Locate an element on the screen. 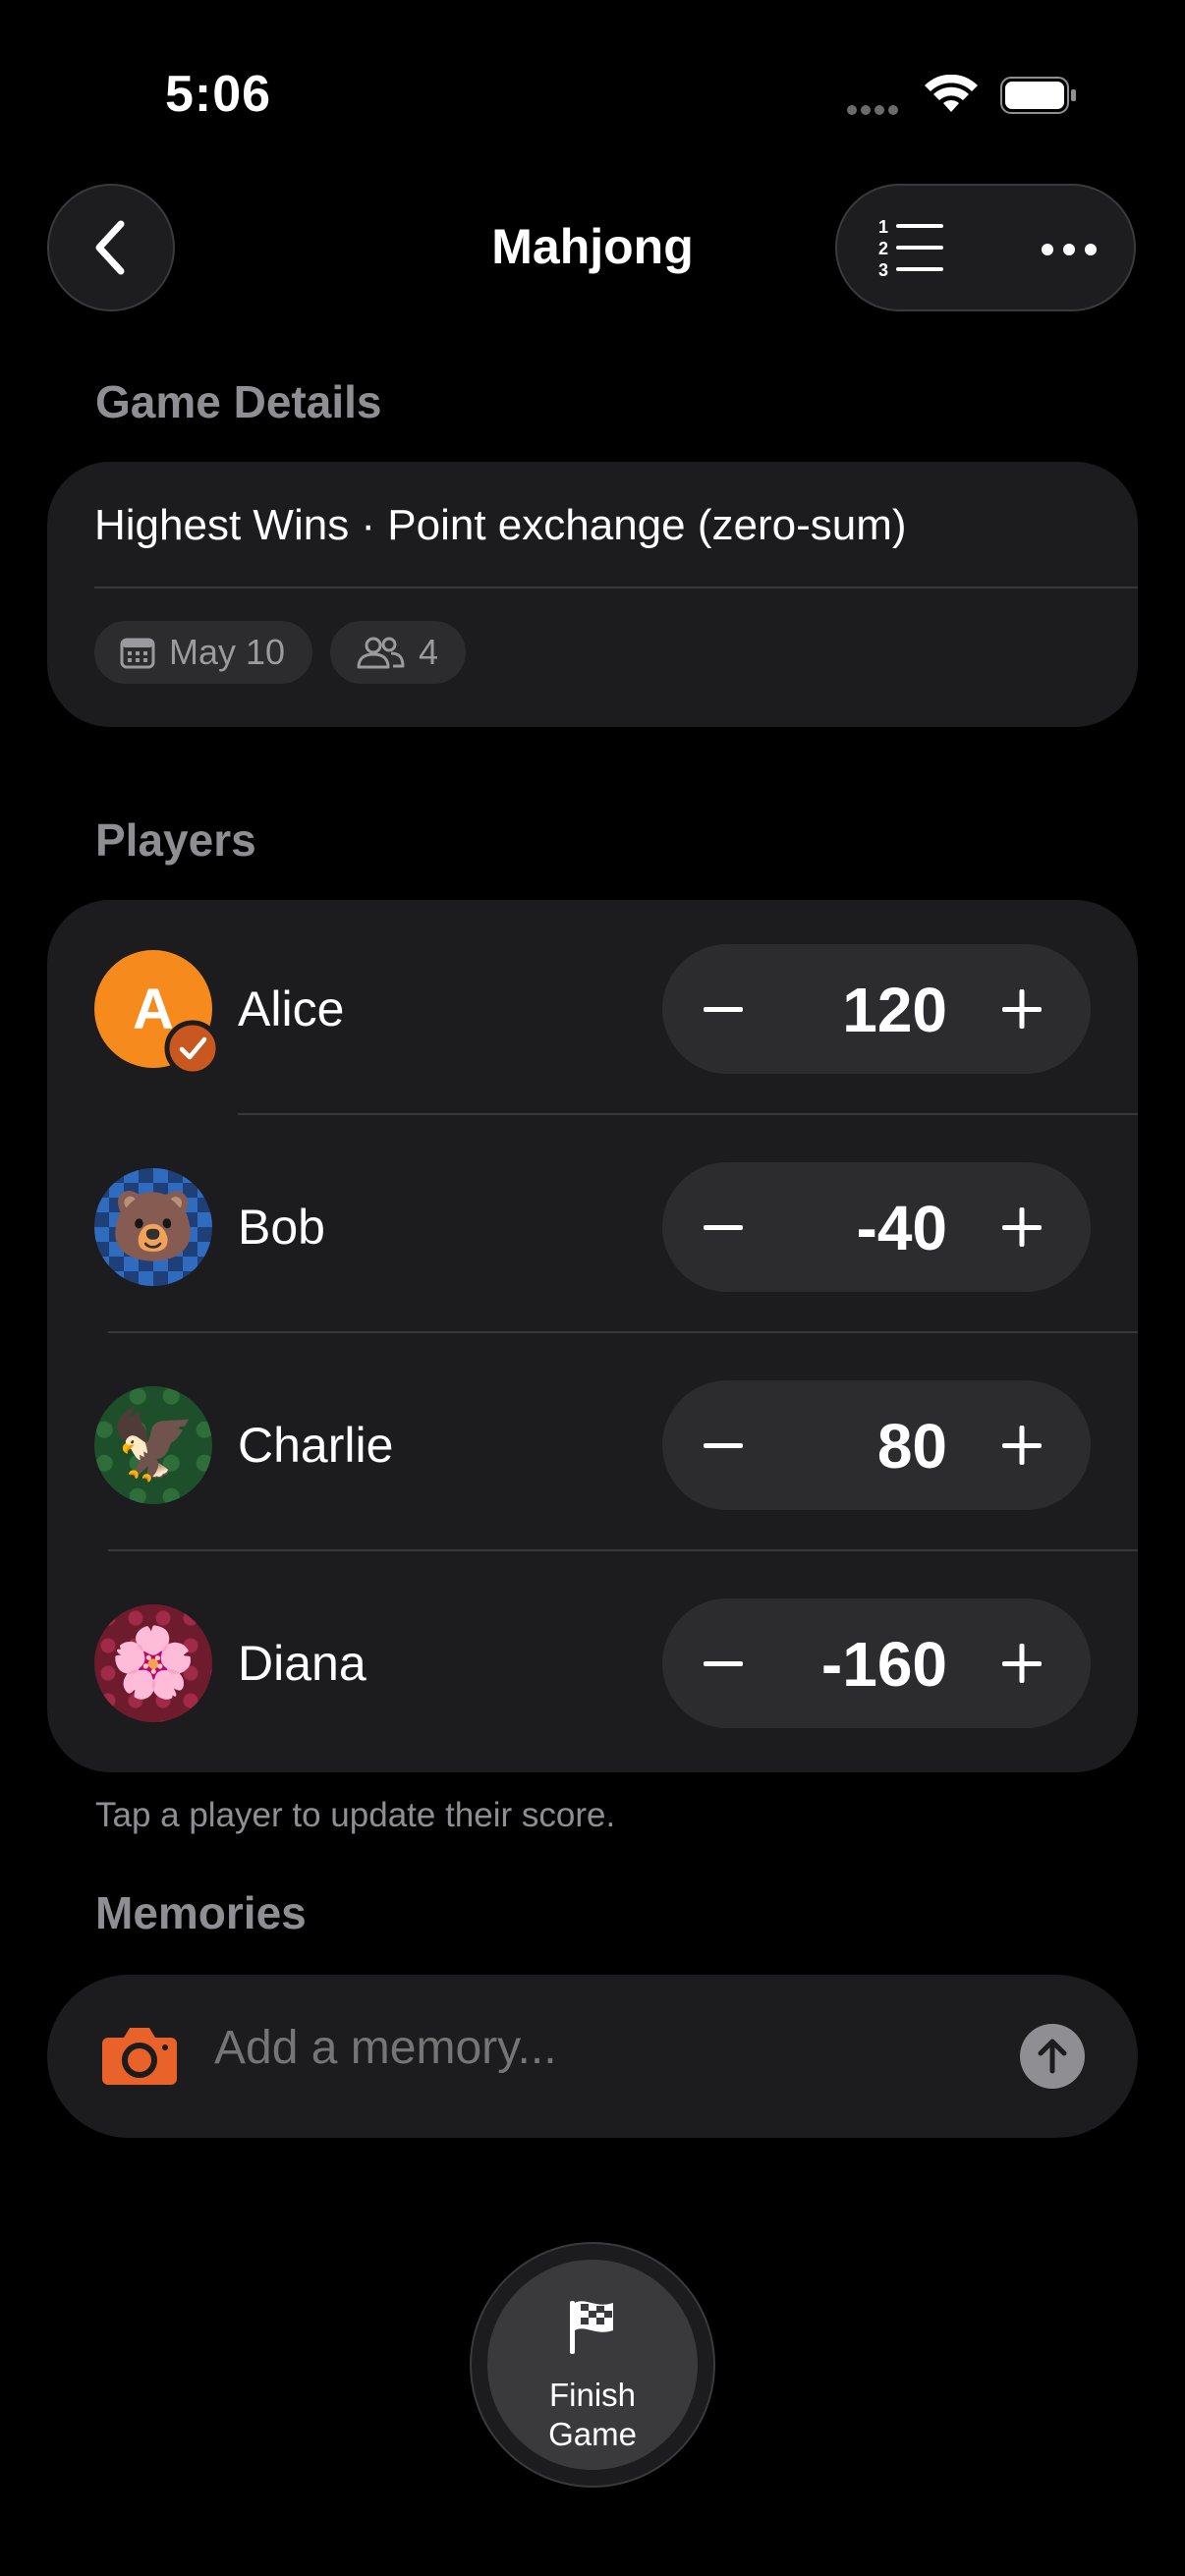 This screenshot has width=1185, height=2576. player-count-chip: 4 is located at coordinates (399, 652).